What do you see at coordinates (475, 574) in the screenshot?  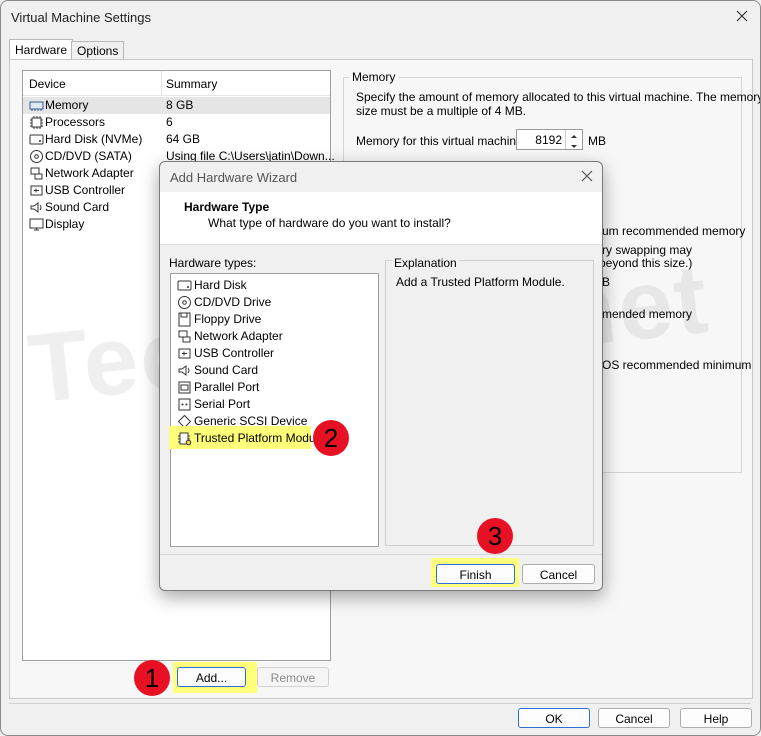 I see `finish-button: Finish` at bounding box center [475, 574].